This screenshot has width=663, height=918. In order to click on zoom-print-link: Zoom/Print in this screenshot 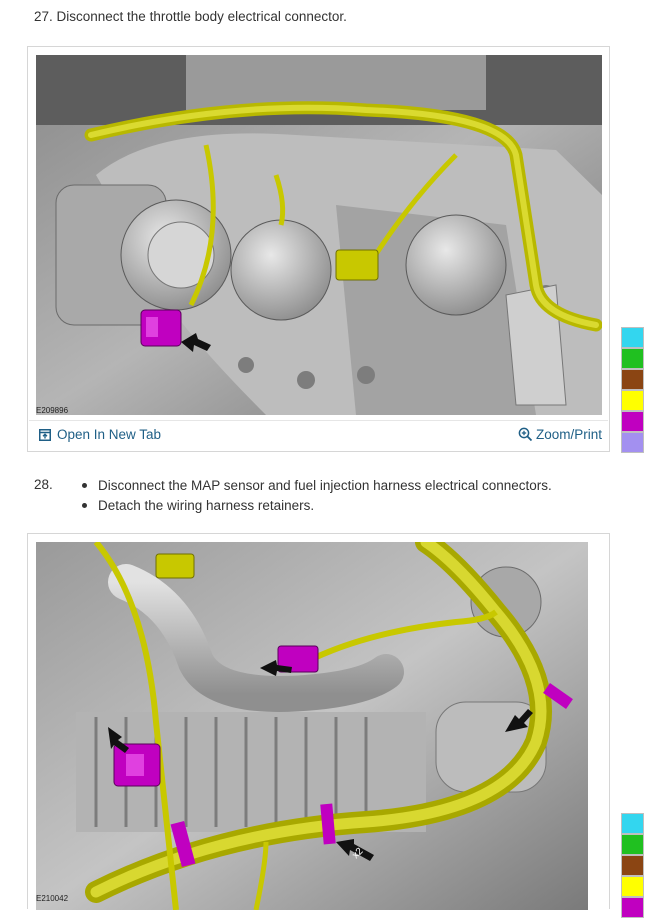, I will do `click(560, 434)`.